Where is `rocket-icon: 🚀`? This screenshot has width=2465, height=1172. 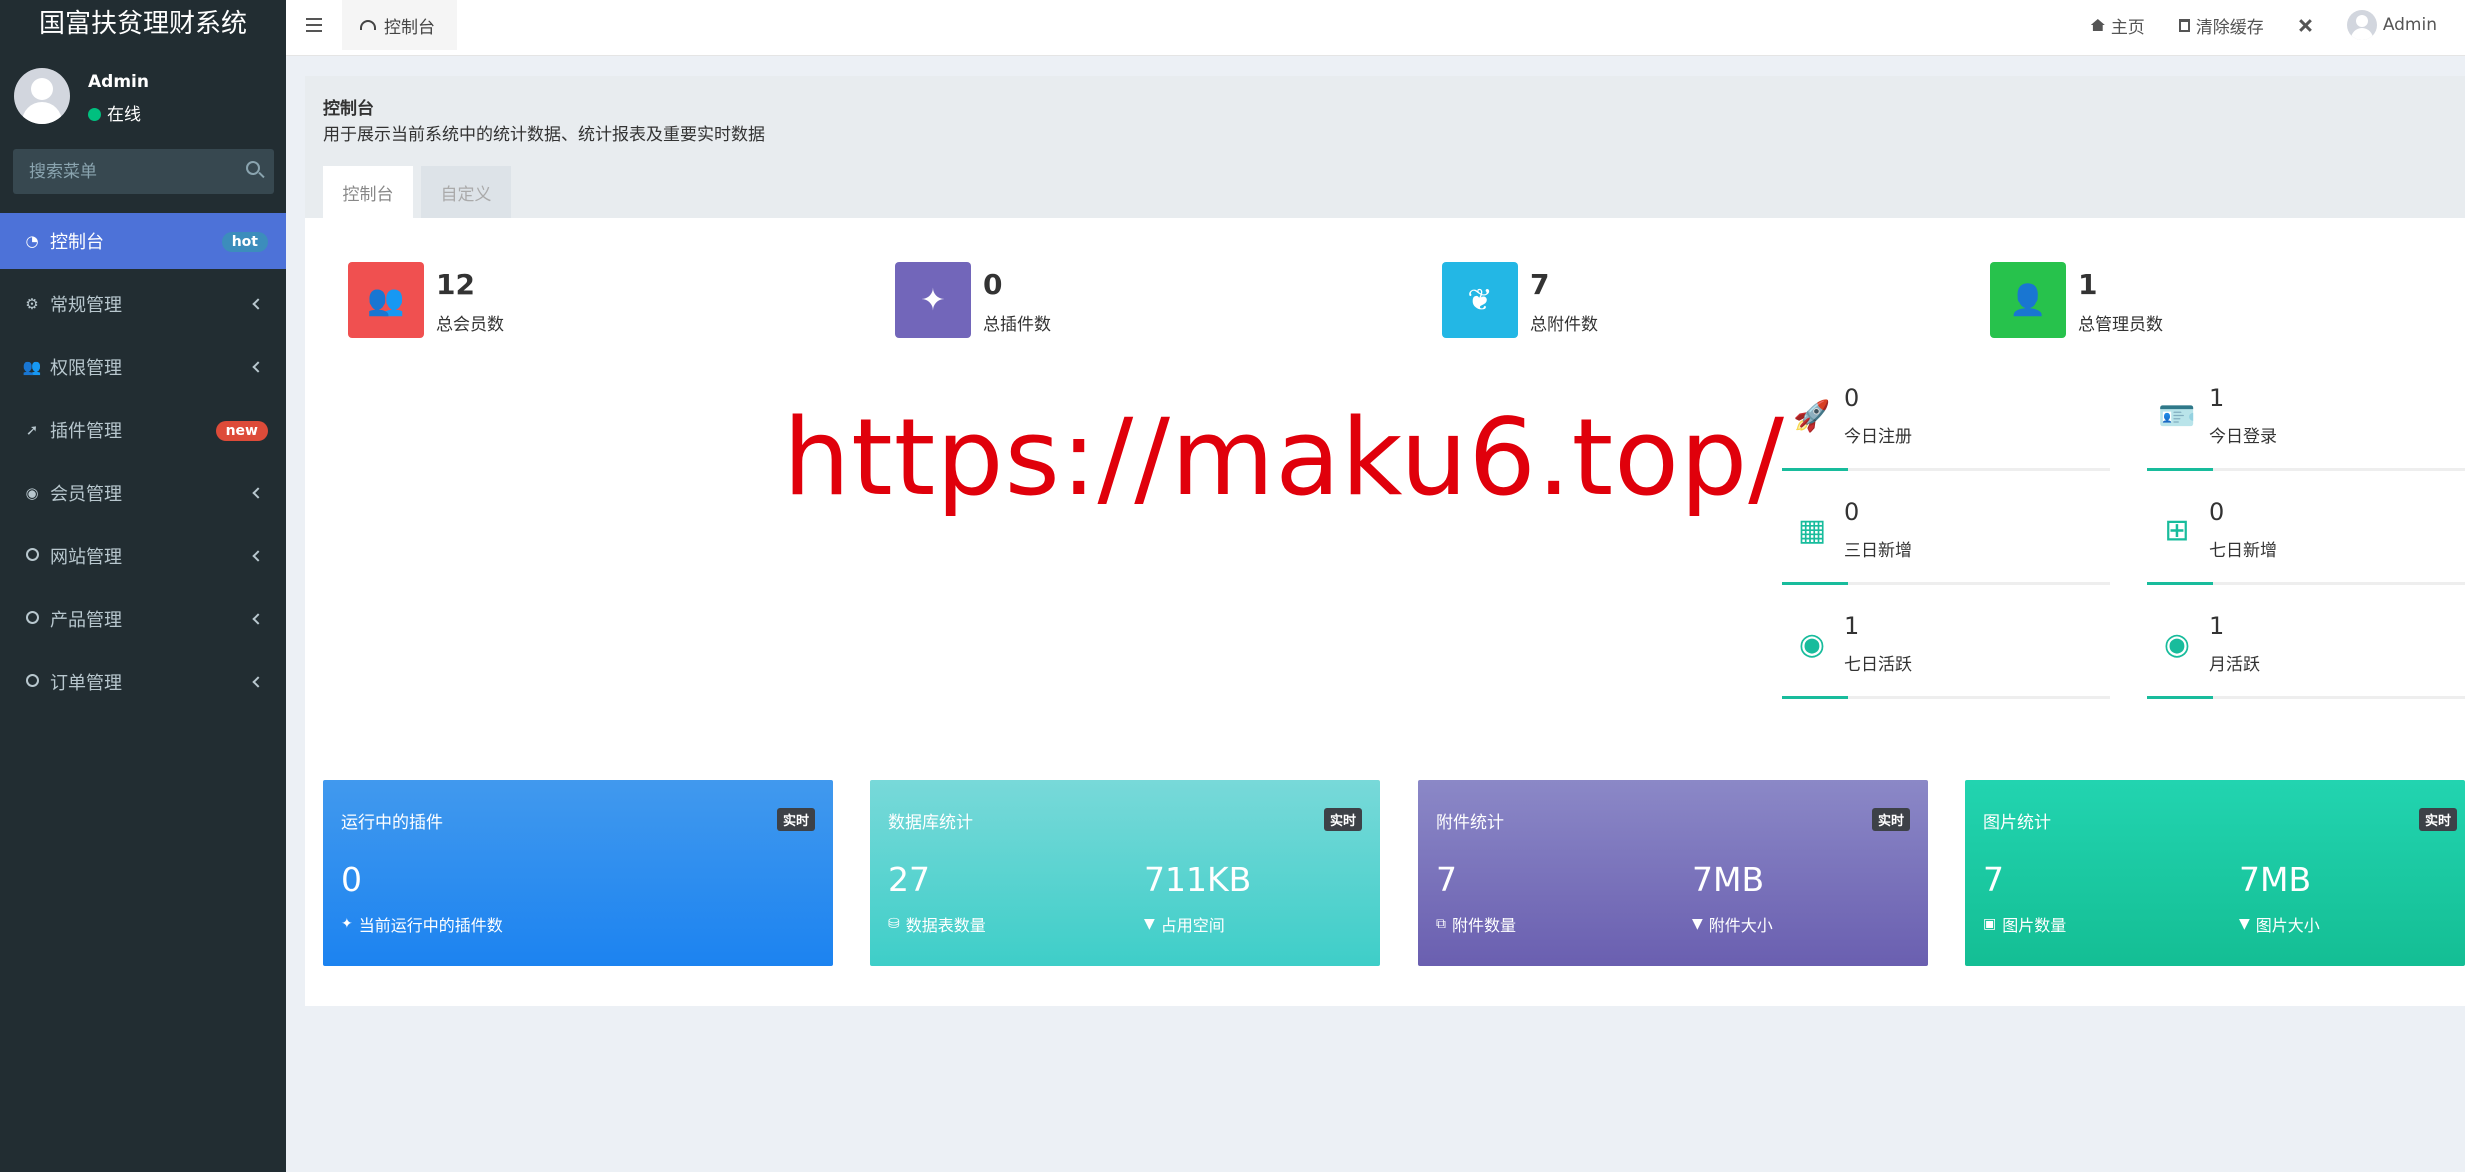
rocket-icon: 🚀 is located at coordinates (1812, 416).